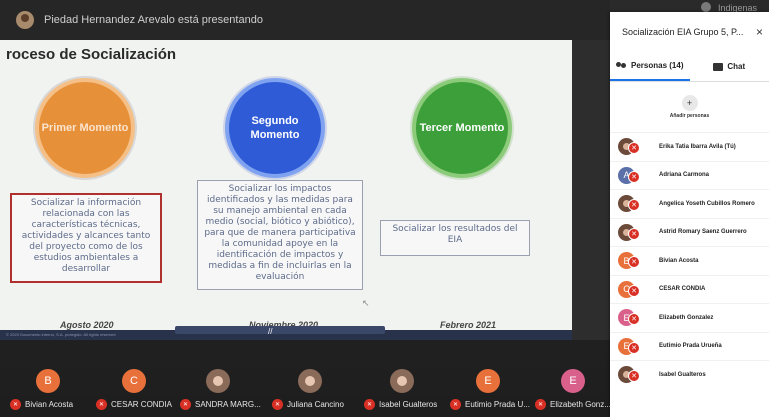  What do you see at coordinates (275, 128) in the screenshot?
I see `moment-circle-2: Segundo Momento` at bounding box center [275, 128].